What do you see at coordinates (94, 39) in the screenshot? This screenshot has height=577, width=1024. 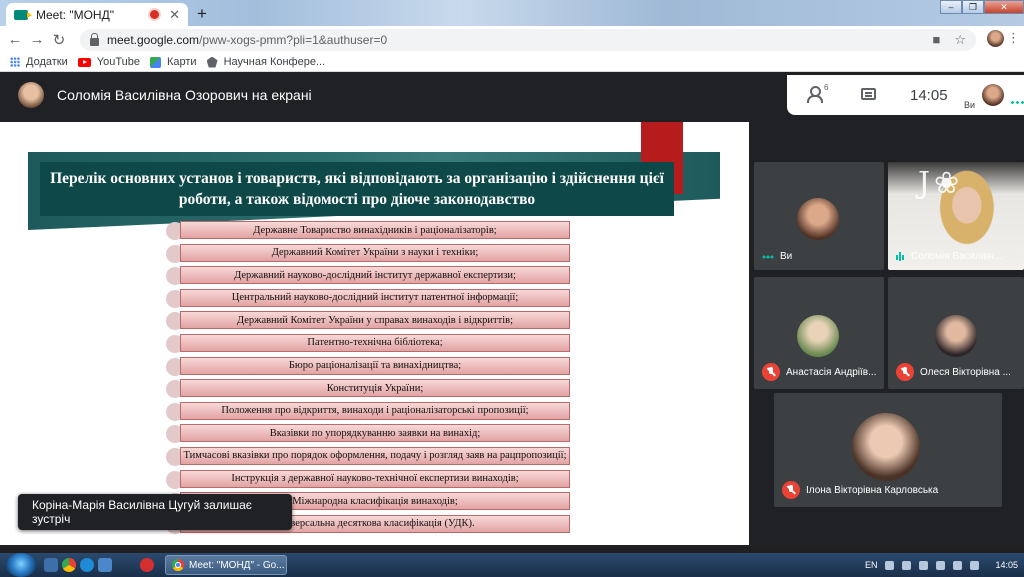 I see `lock-icon` at bounding box center [94, 39].